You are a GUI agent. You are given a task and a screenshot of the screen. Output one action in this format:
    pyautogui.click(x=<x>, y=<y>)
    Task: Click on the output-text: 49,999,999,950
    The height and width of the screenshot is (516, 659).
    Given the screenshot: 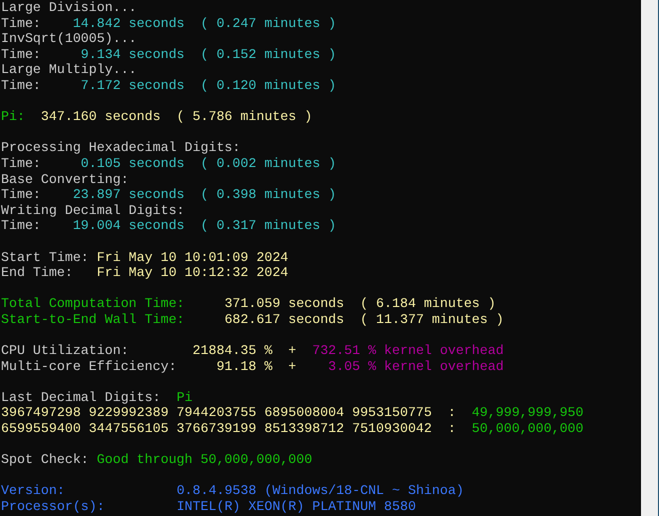 What is the action you would take?
    pyautogui.click(x=528, y=412)
    